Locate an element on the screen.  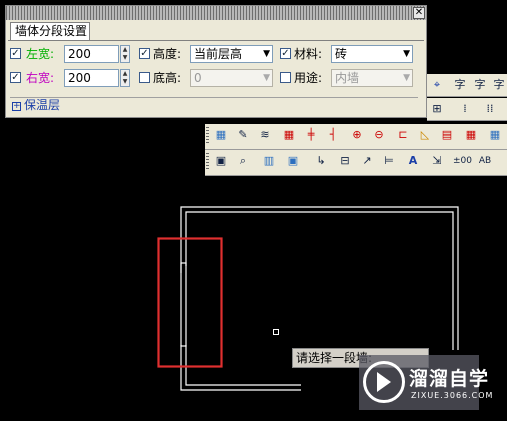
selected-wall-segment is located at coordinates (183, 304).